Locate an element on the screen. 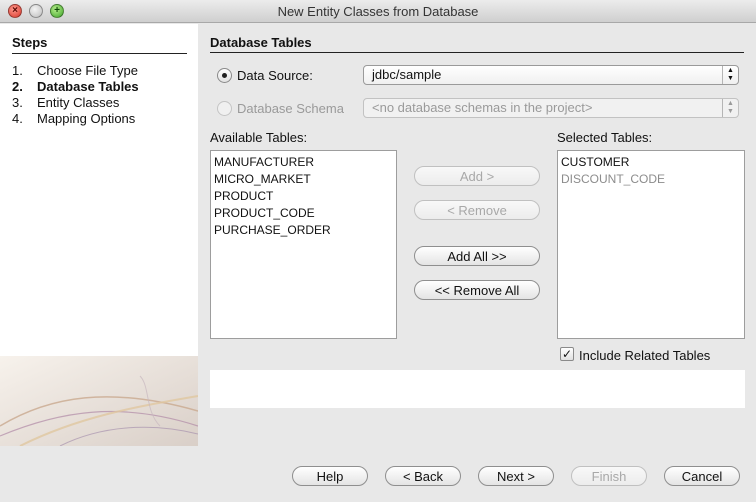 The height and width of the screenshot is (502, 756). include-related-tables-checkbox: ✓ is located at coordinates (567, 354).